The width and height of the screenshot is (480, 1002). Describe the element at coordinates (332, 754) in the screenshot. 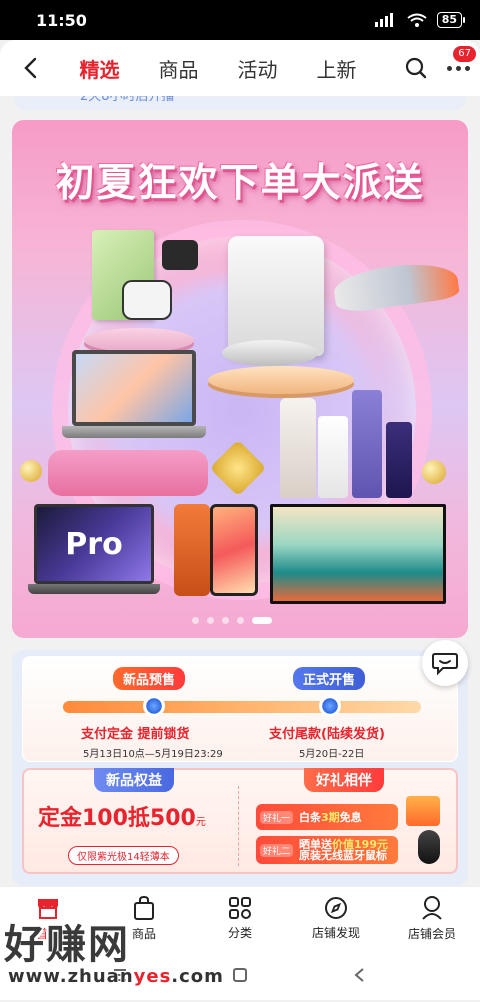

I see `step2-date: 5月20日-22日` at that location.